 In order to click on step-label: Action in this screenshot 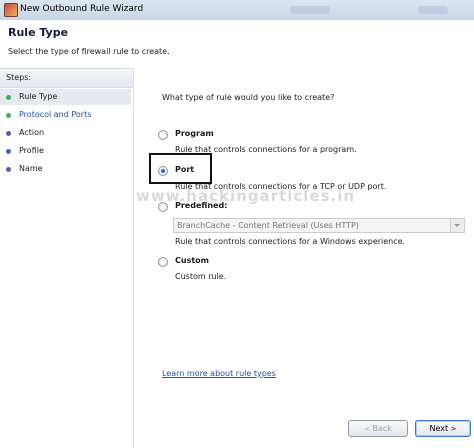, I will do `click(32, 132)`.